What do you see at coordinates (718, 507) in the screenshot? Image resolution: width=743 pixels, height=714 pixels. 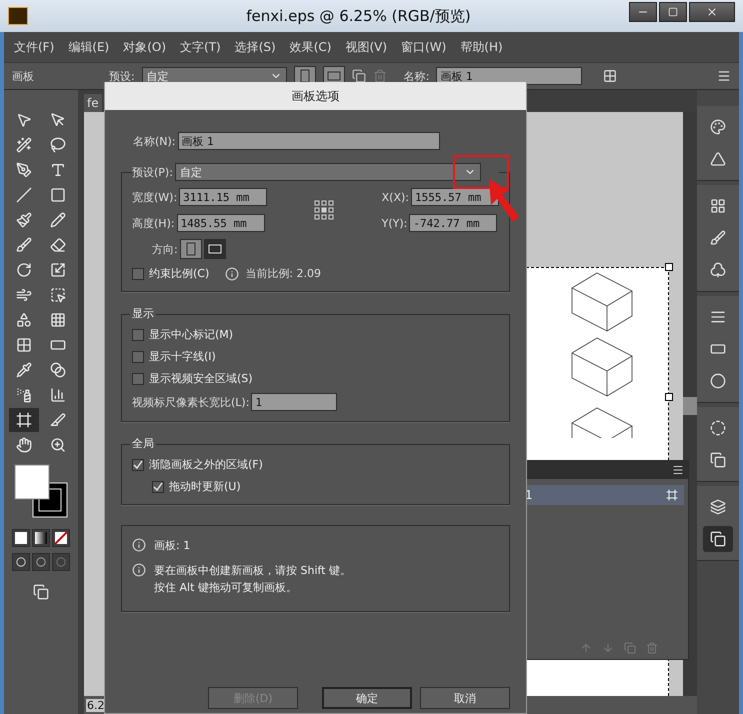 I see `layers-icon` at bounding box center [718, 507].